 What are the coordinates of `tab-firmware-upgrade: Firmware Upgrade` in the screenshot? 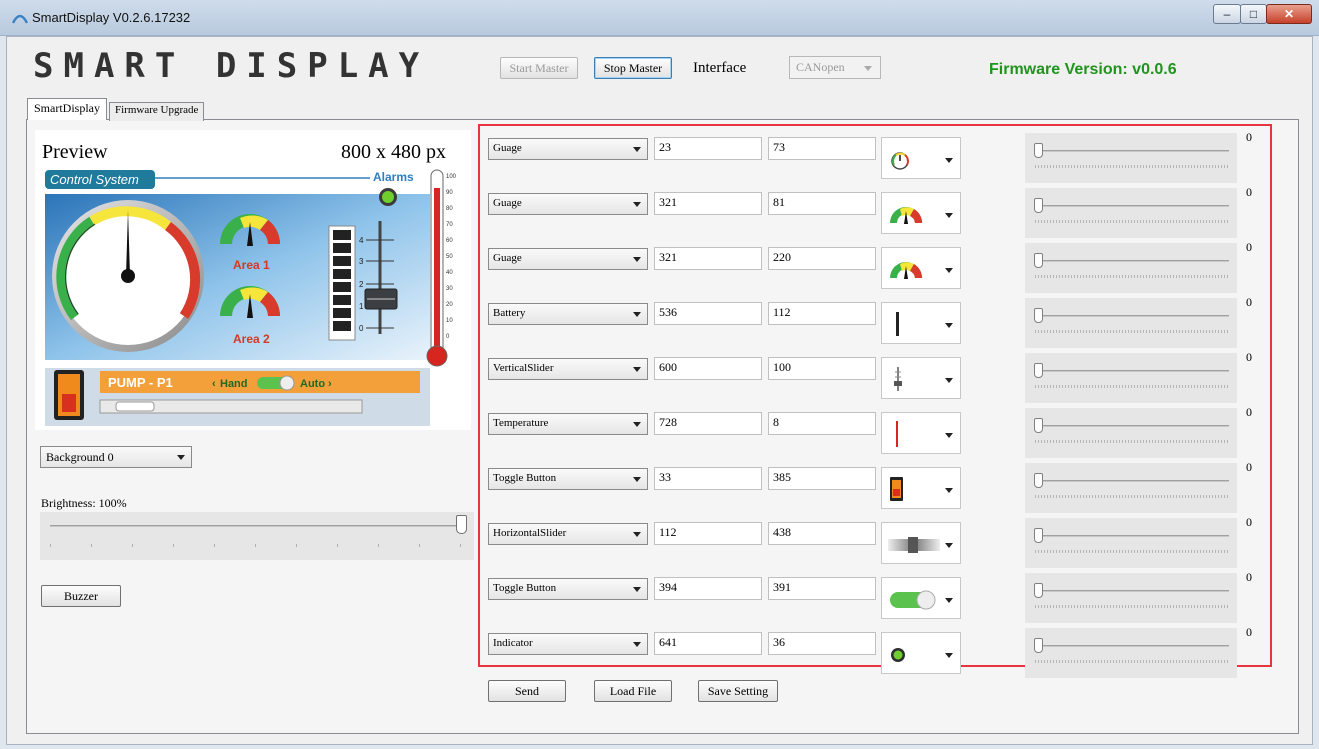 It's located at (157, 111).